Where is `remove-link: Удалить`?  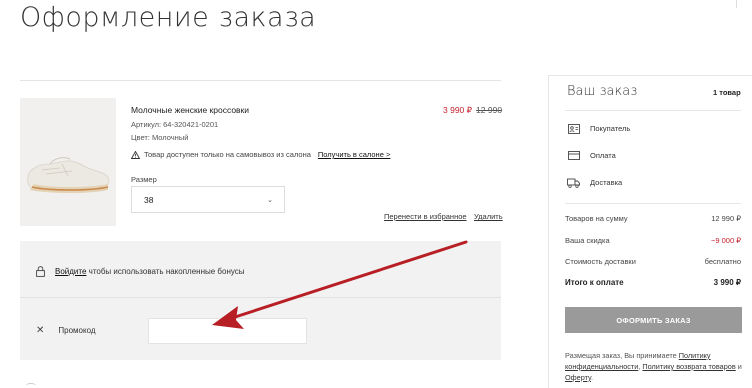 remove-link: Удалить is located at coordinates (488, 216).